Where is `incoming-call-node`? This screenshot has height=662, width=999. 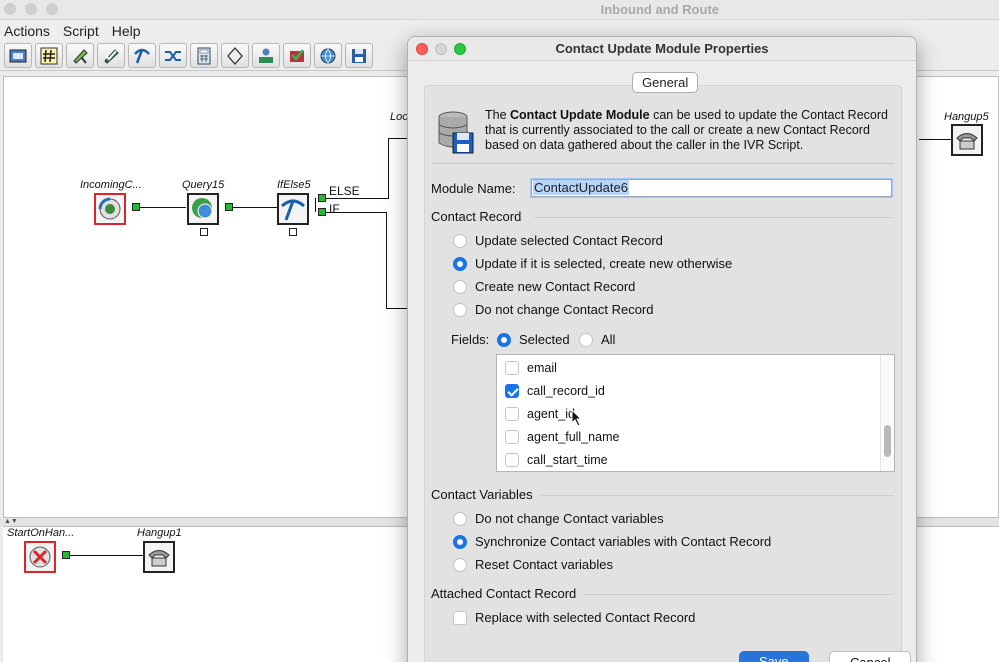 incoming-call-node is located at coordinates (110, 209).